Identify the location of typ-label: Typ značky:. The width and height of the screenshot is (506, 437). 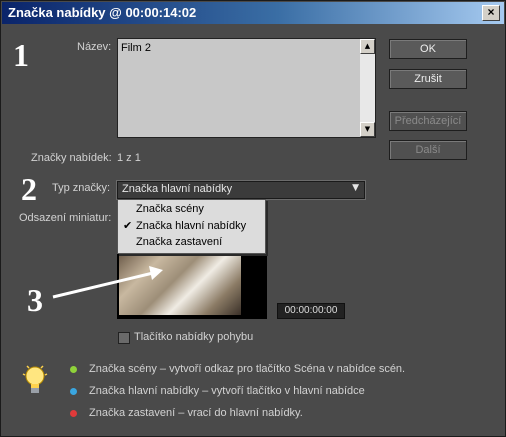
(81, 188).